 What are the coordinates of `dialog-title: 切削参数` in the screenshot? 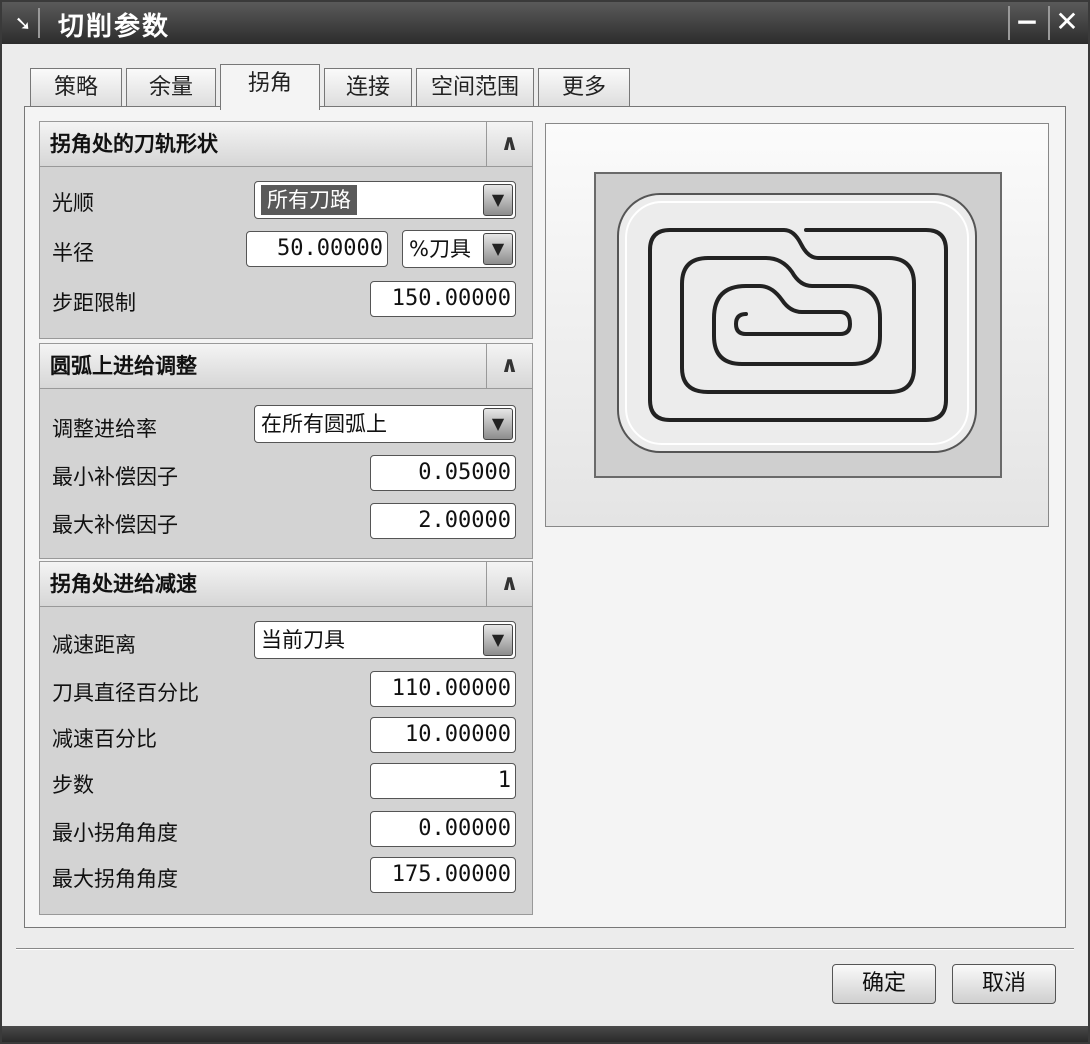 It's located at (114, 27).